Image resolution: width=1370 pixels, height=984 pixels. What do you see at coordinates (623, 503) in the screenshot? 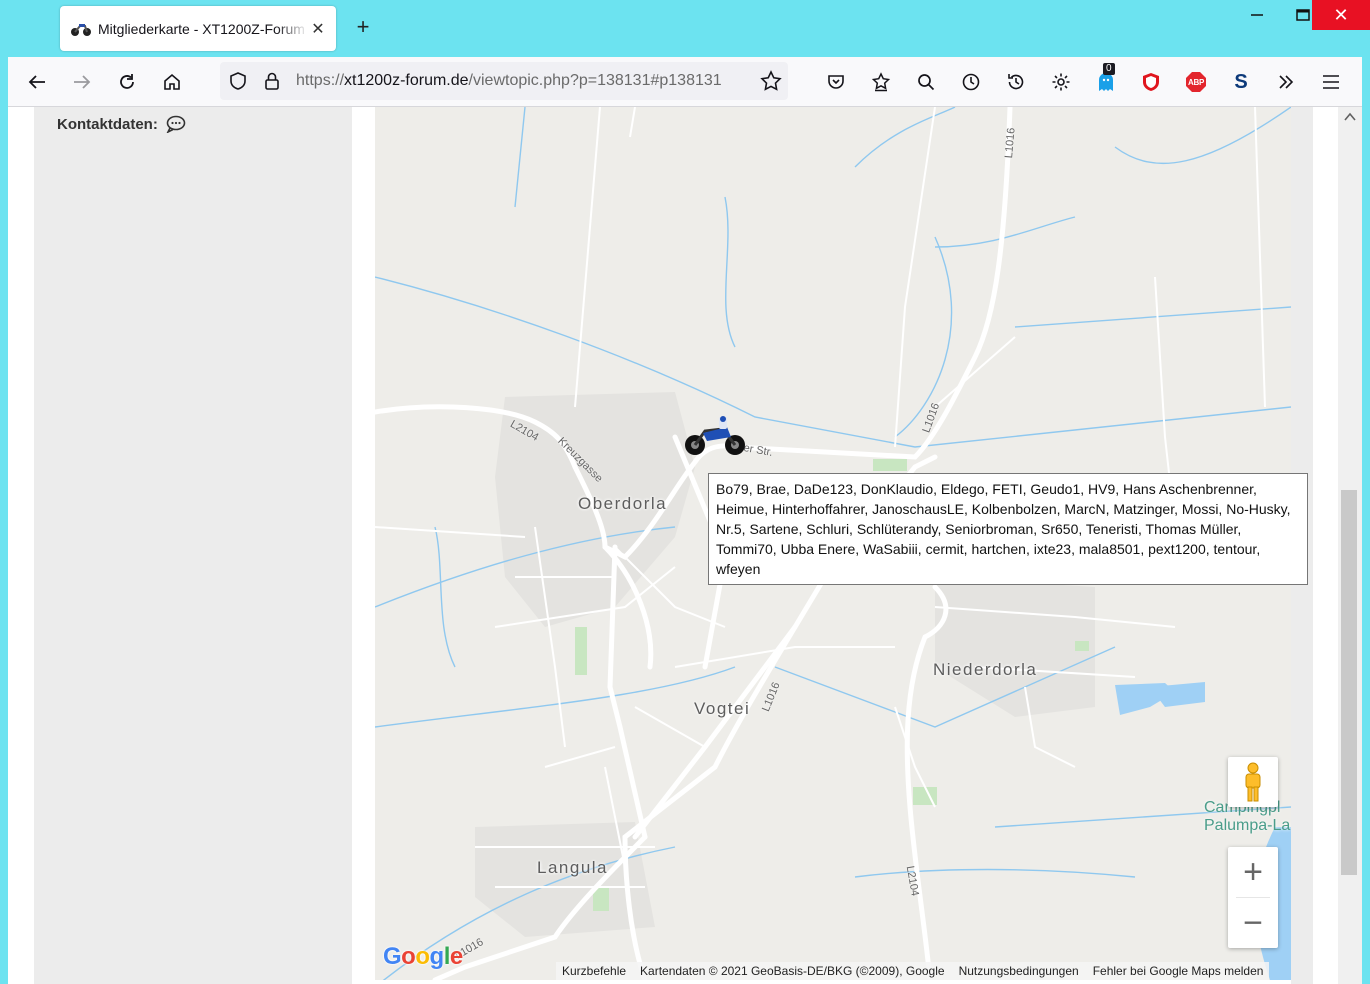
I see `place-oberdorla: Oberdorla` at bounding box center [623, 503].